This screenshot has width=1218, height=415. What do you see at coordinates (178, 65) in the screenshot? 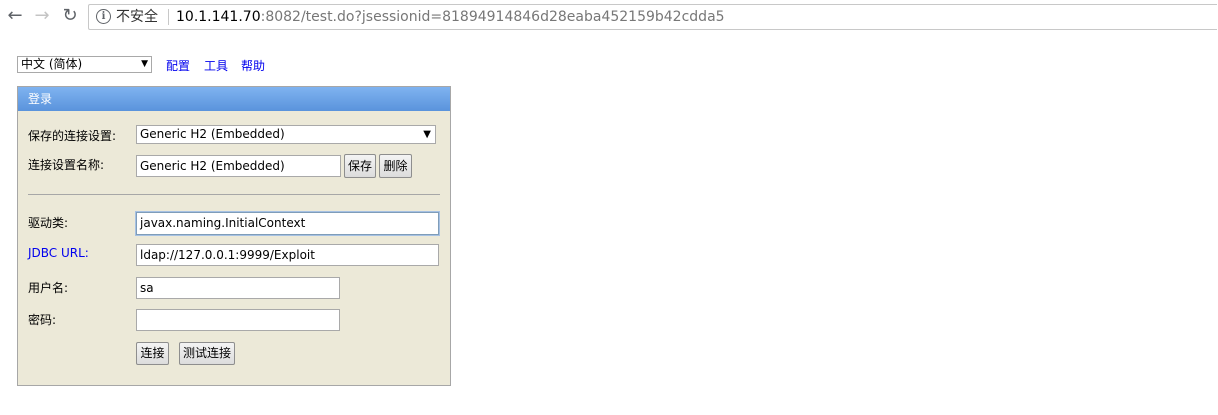
I see `config-link: 配置` at bounding box center [178, 65].